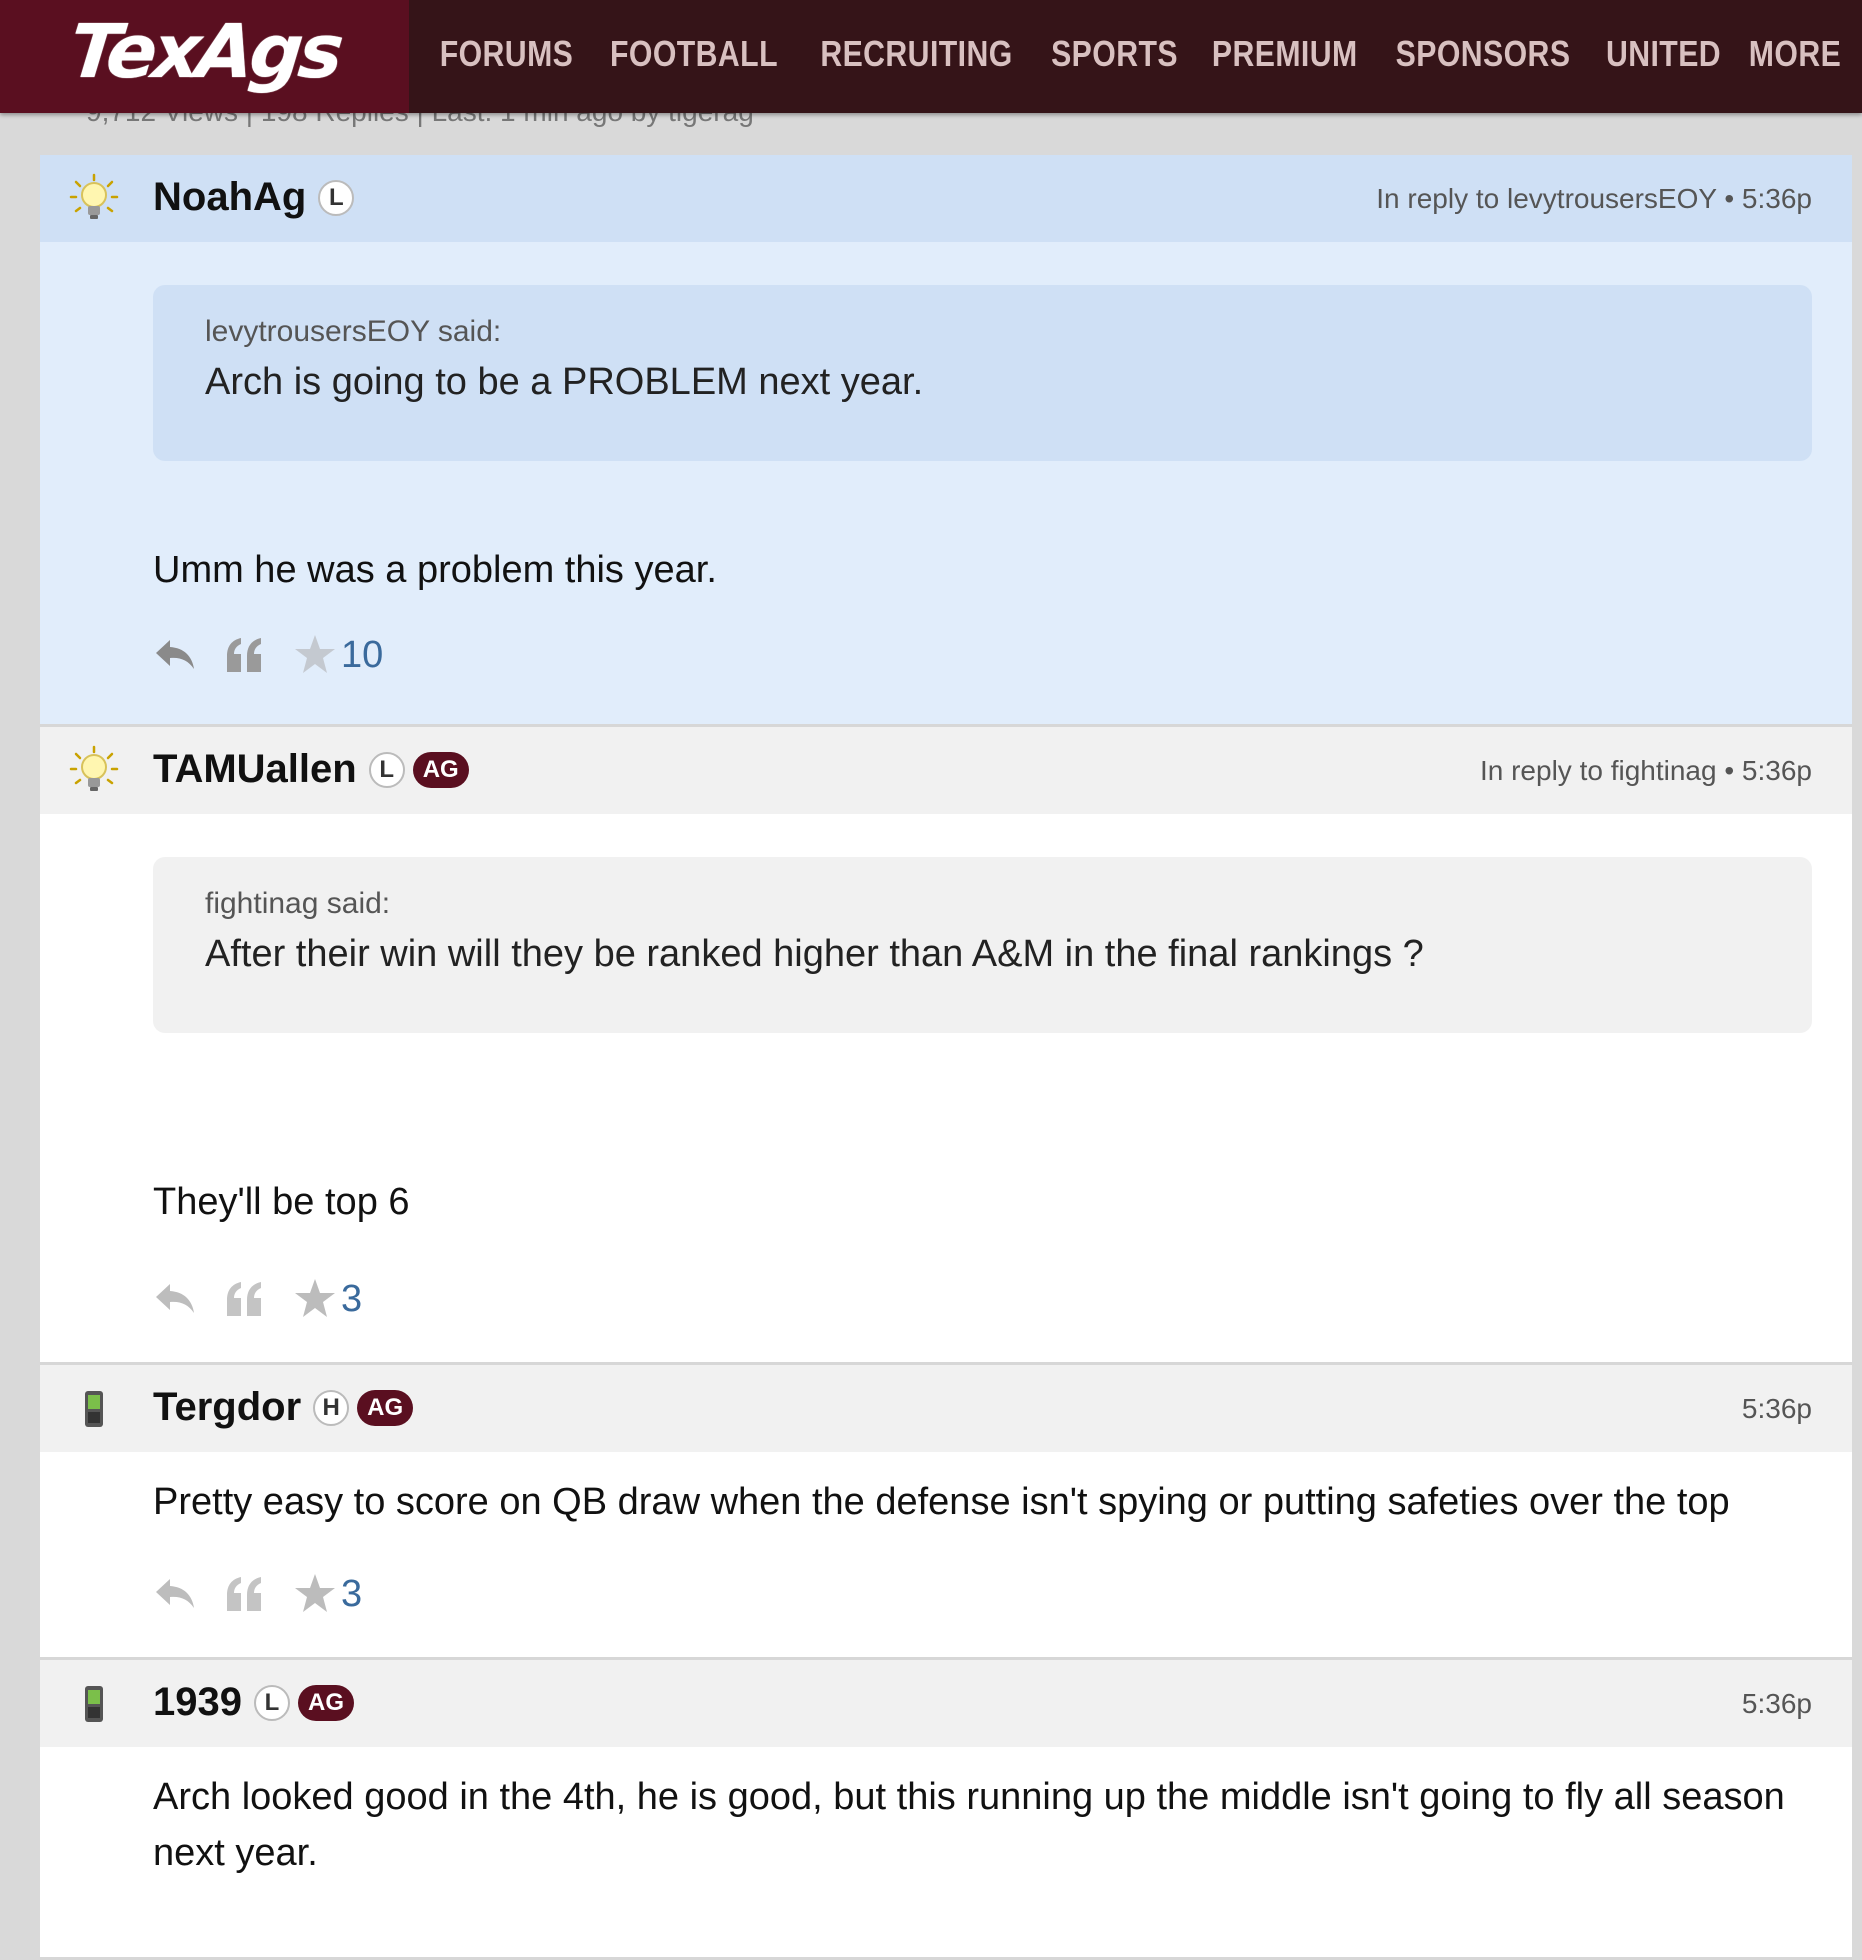 Image resolution: width=1862 pixels, height=1960 pixels. What do you see at coordinates (298, 903) in the screenshot?
I see `quote-author: fightinag said:` at bounding box center [298, 903].